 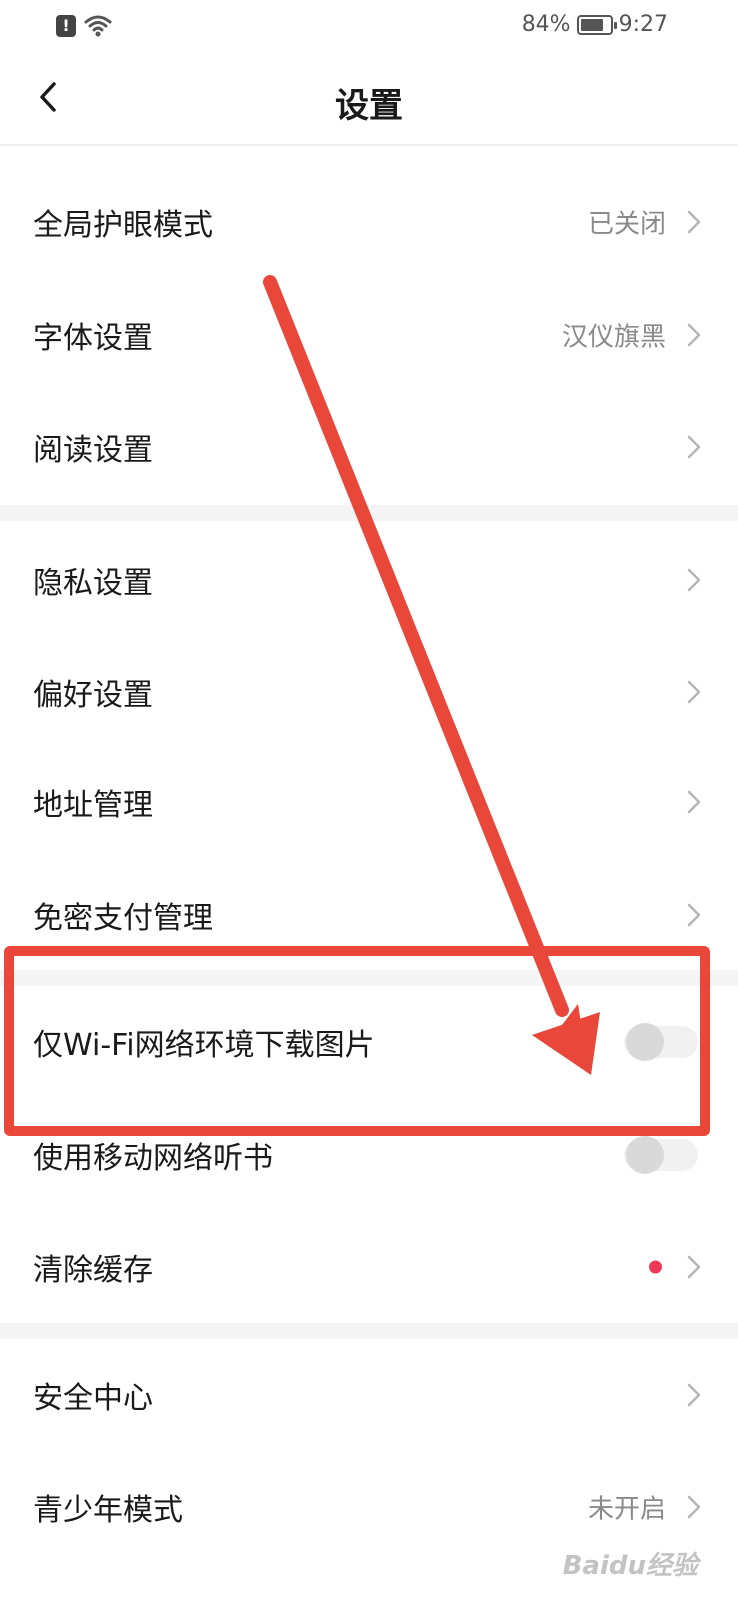 What do you see at coordinates (630, 1566) in the screenshot?
I see `watermark-text: Baidu经验` at bounding box center [630, 1566].